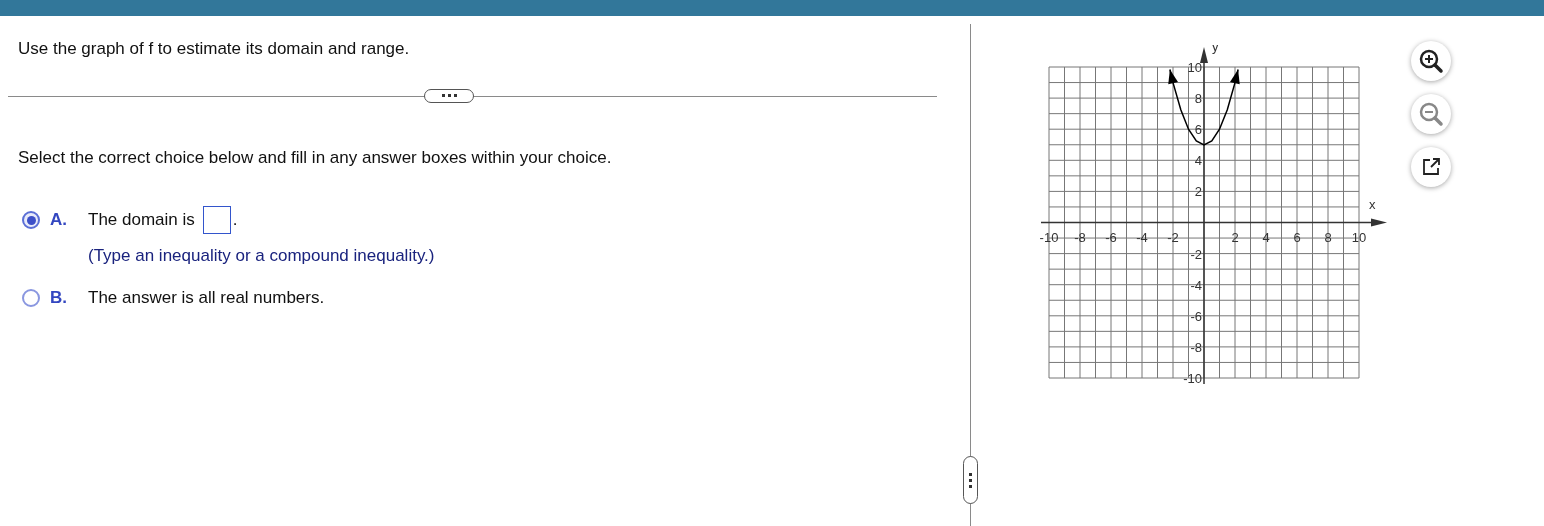 This screenshot has height=526, width=1544. What do you see at coordinates (235, 220) in the screenshot?
I see `period: .` at bounding box center [235, 220].